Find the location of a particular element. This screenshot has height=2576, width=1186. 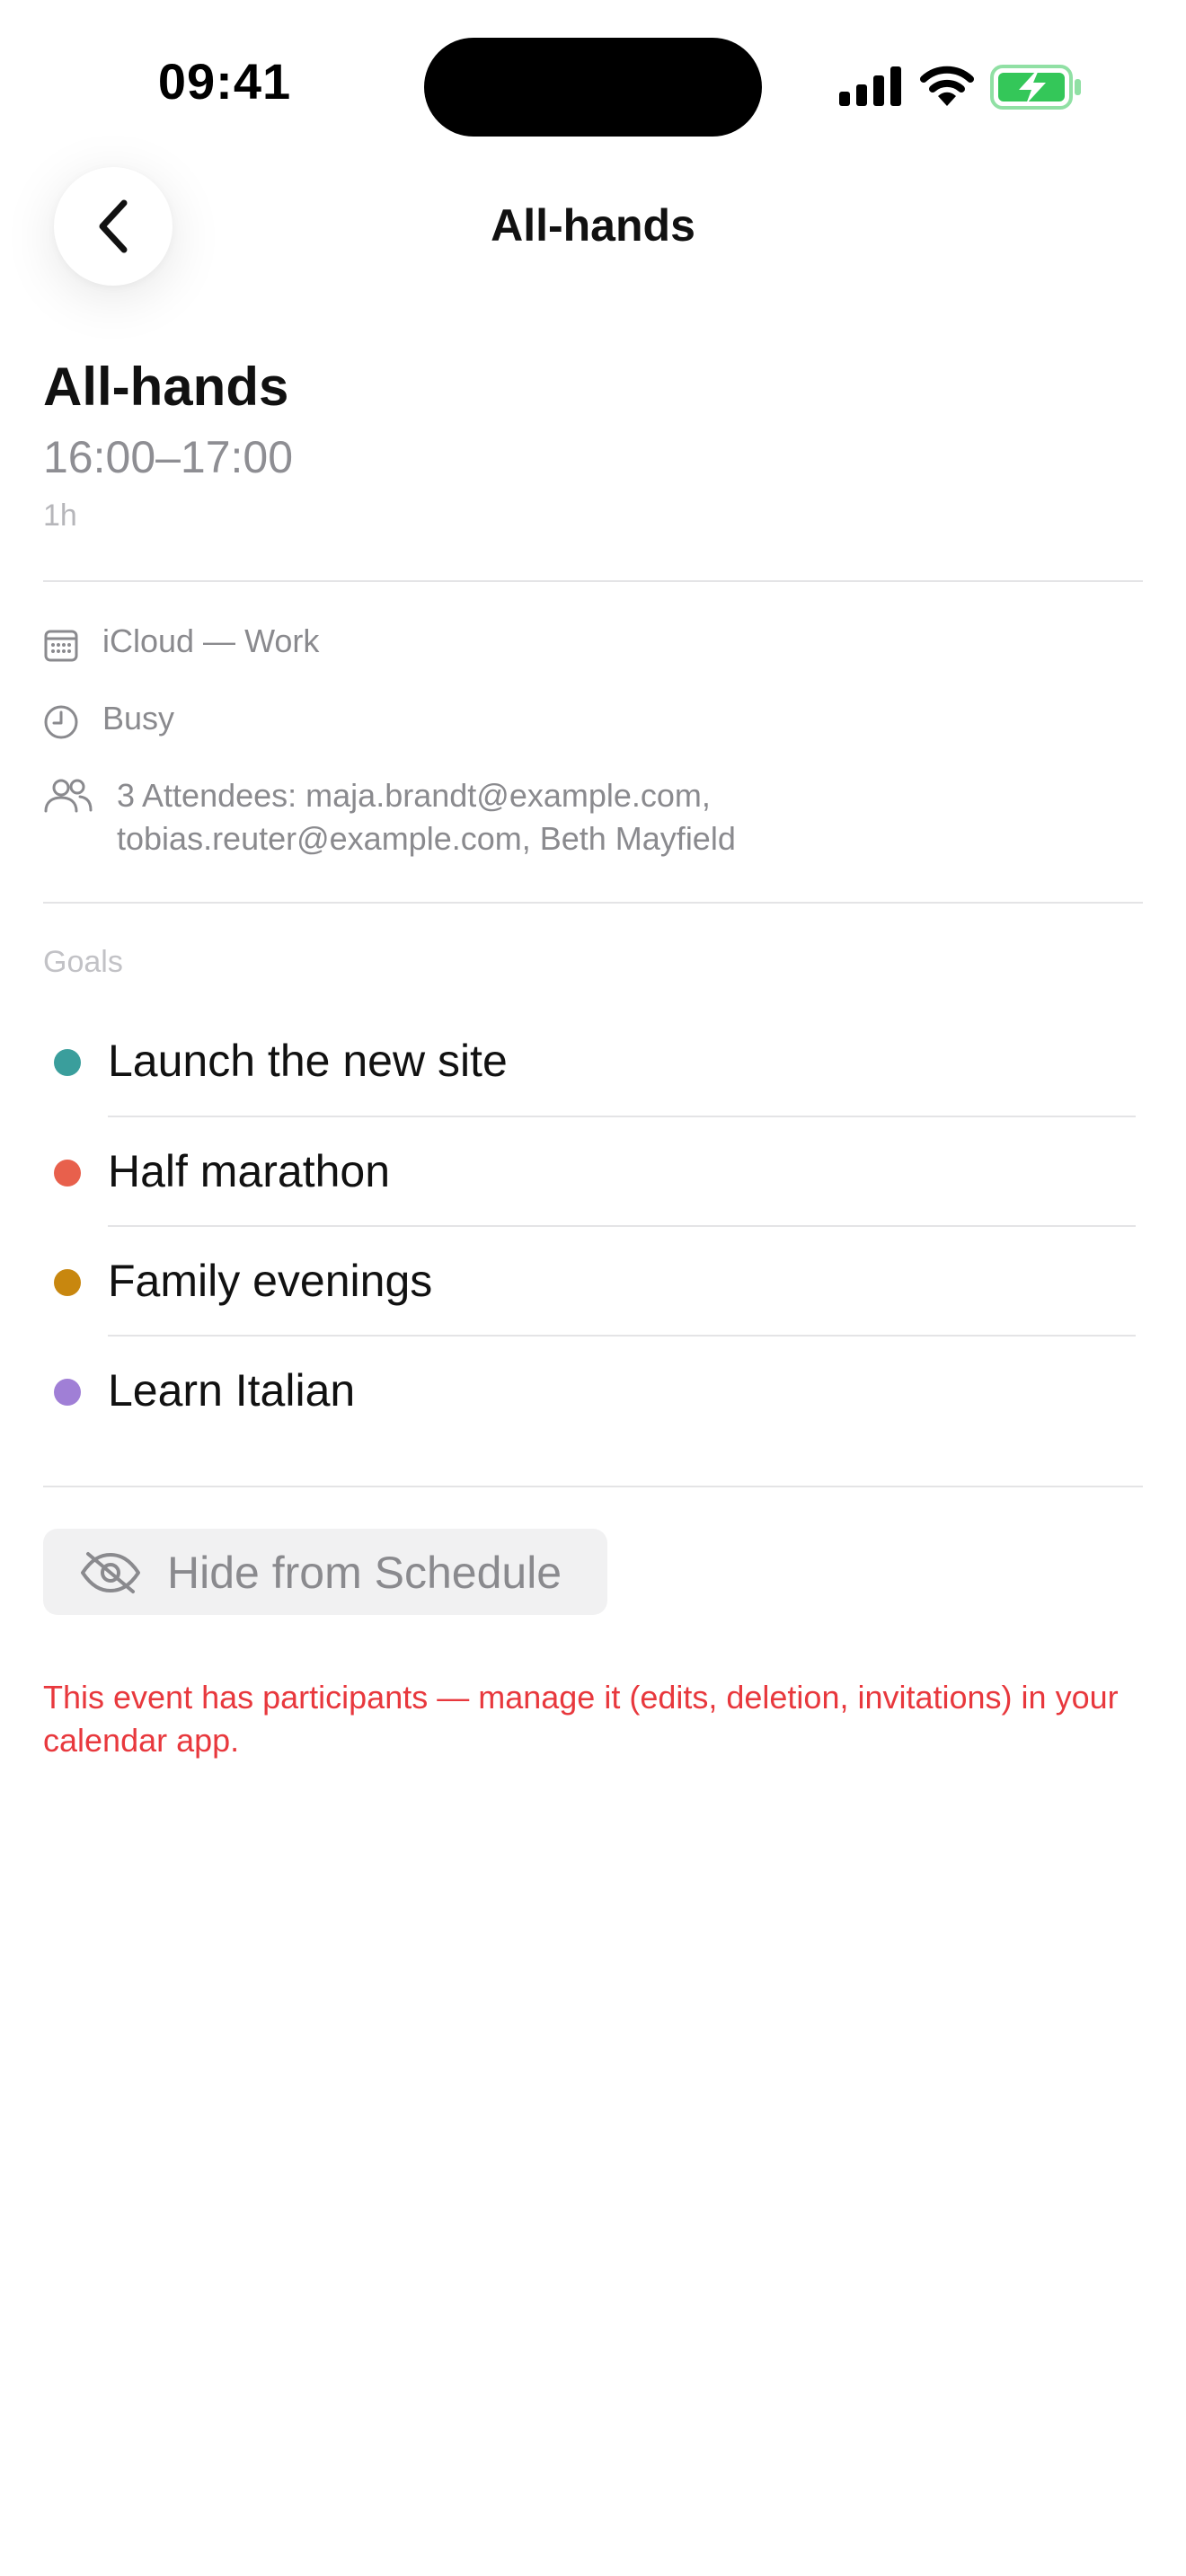

goal-row: Launch the new site is located at coordinates (589, 1061).